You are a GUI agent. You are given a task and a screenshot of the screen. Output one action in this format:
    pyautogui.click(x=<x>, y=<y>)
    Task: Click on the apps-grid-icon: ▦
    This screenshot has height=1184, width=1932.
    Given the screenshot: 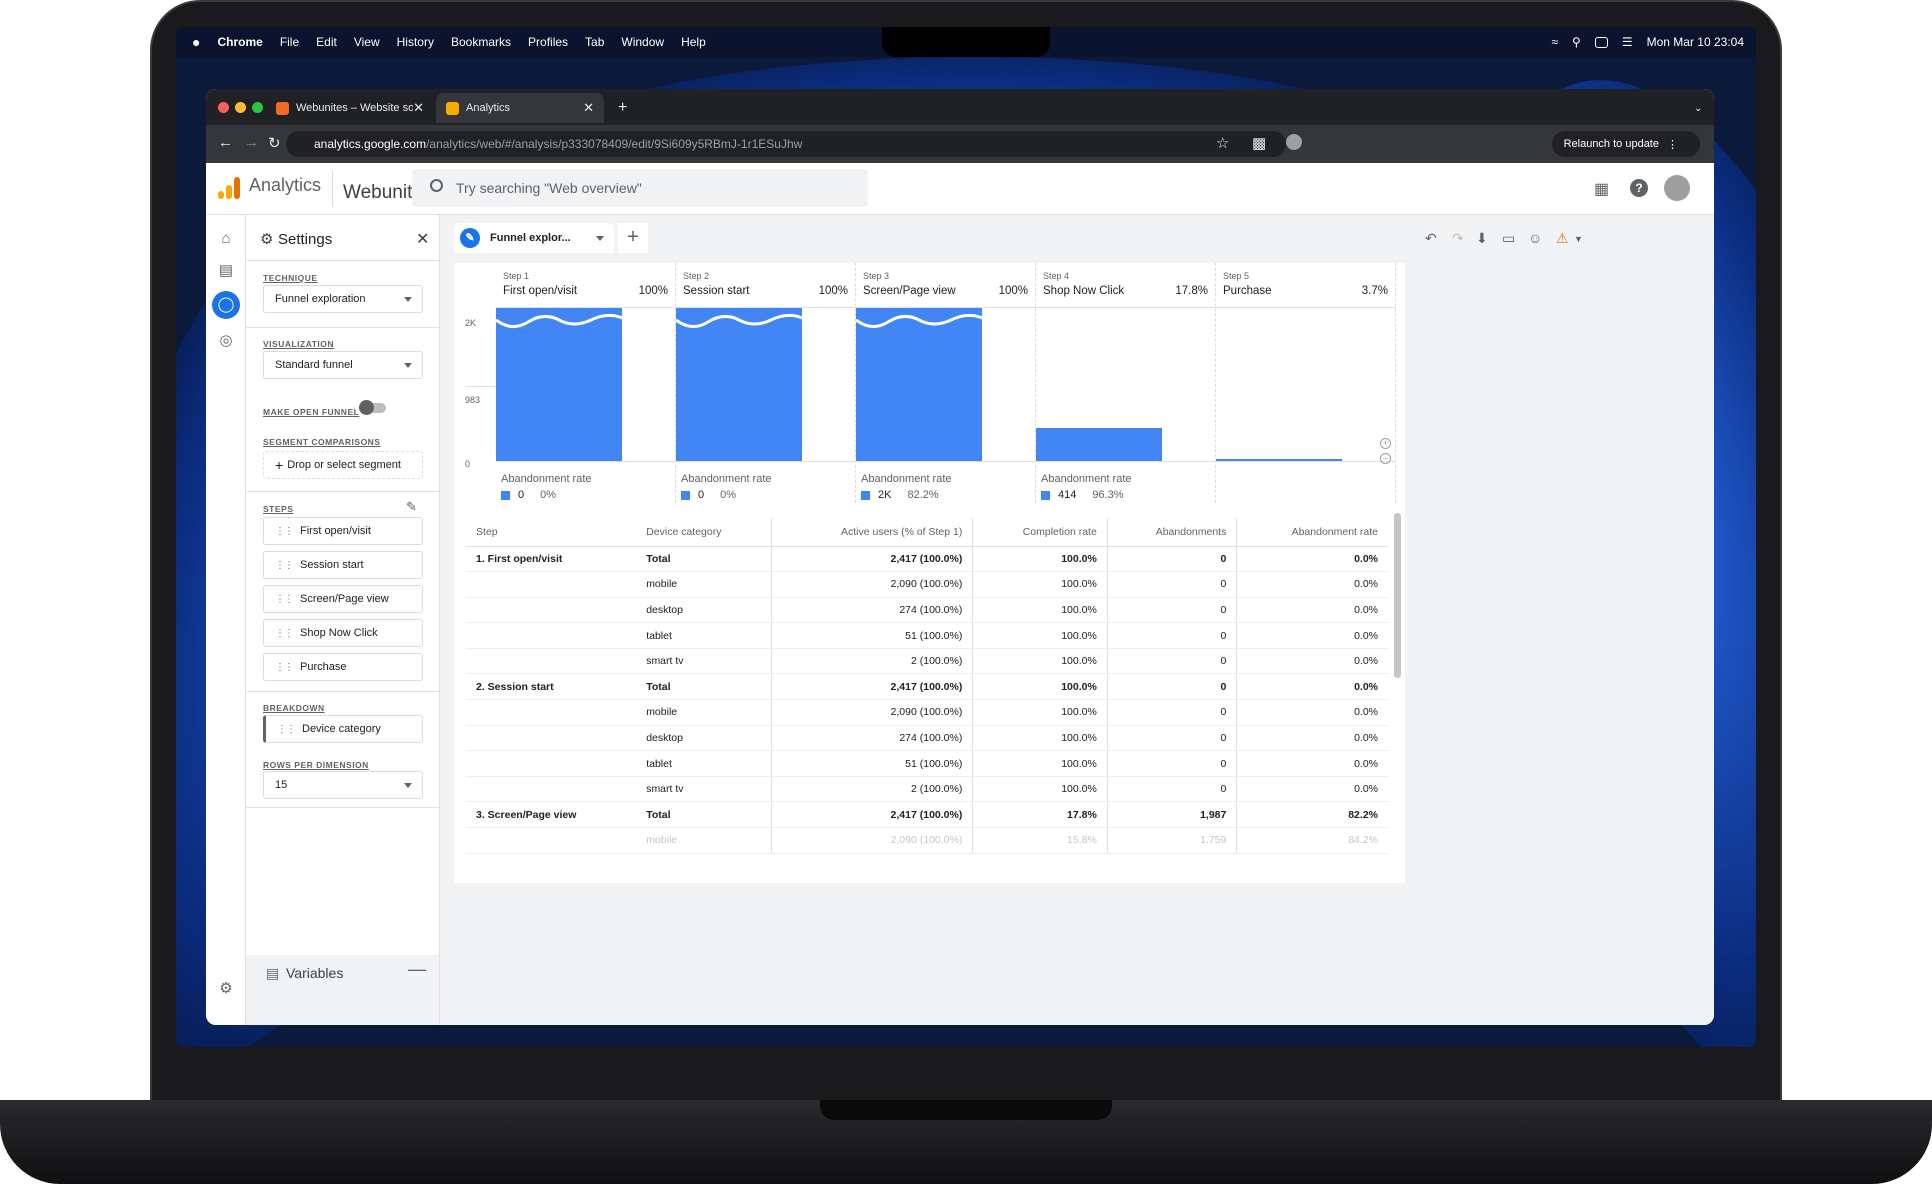 What is the action you would take?
    pyautogui.click(x=1601, y=189)
    